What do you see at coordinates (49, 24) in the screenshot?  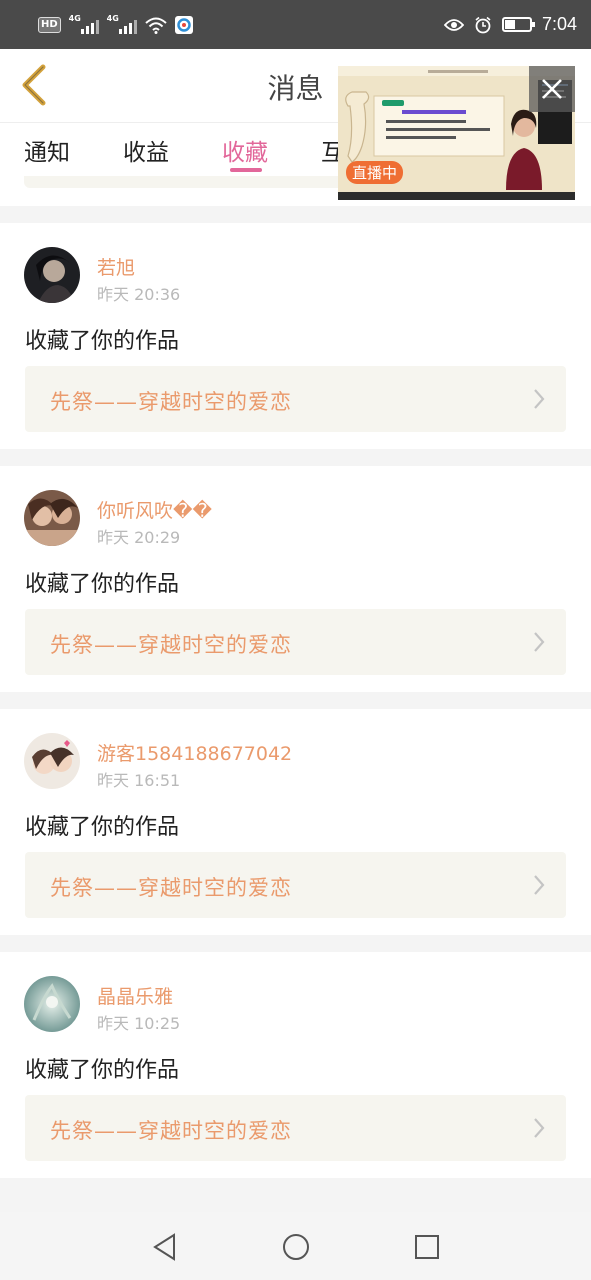 I see `hd-icon: HD` at bounding box center [49, 24].